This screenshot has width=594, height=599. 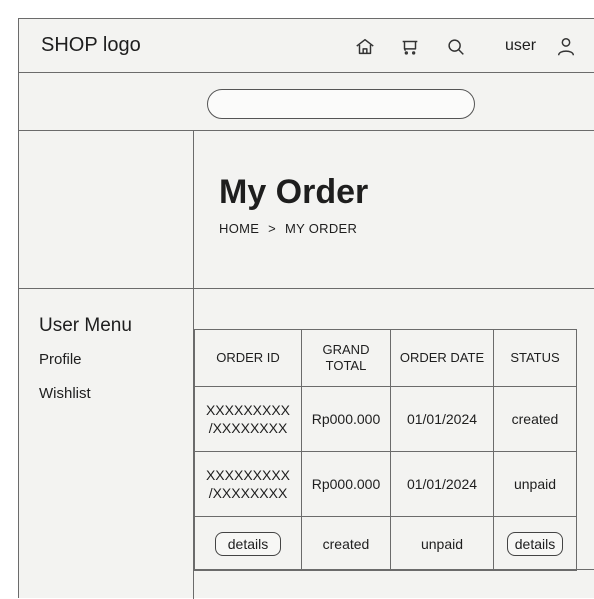 What do you see at coordinates (85, 325) in the screenshot?
I see `user-menu-title: User Menu` at bounding box center [85, 325].